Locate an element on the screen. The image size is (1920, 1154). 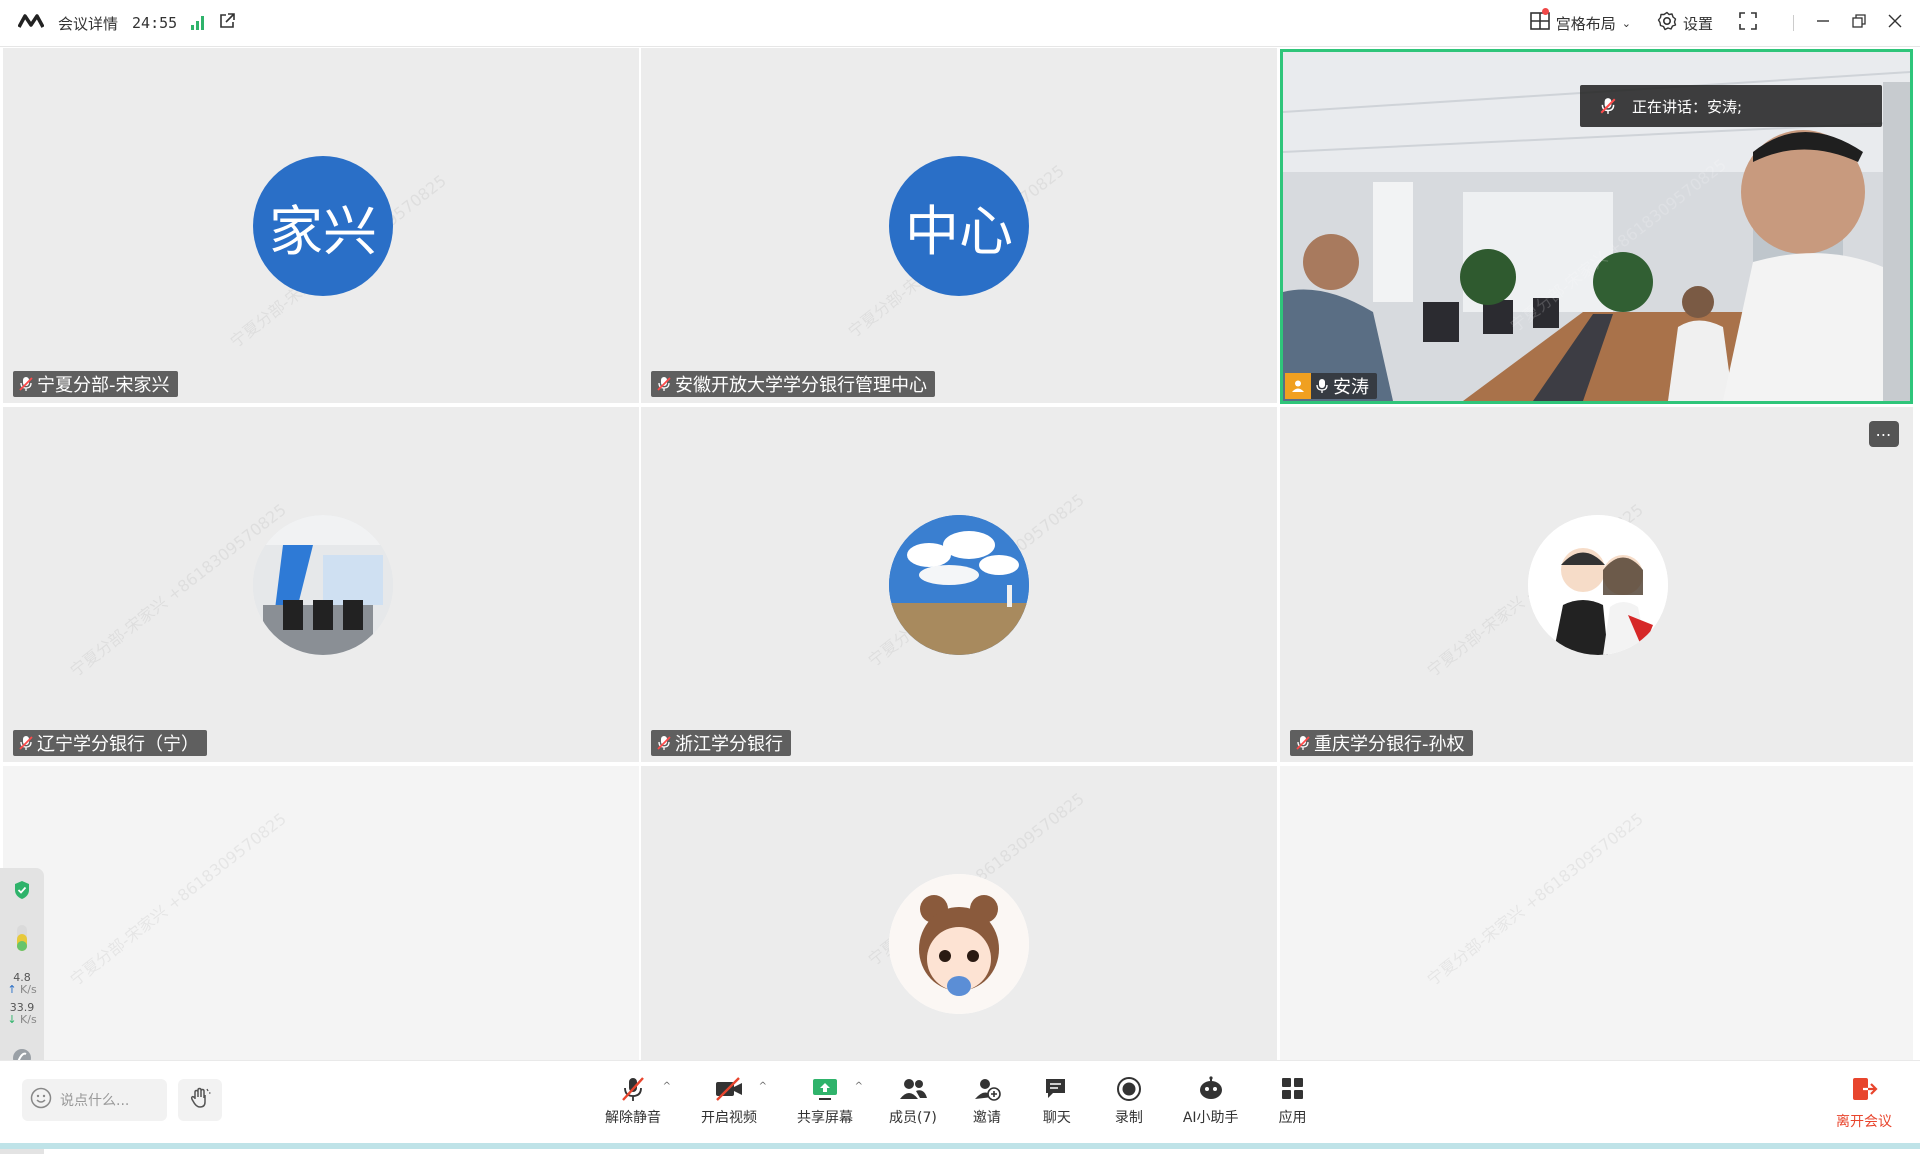
security-shield-icon is located at coordinates (22, 892).